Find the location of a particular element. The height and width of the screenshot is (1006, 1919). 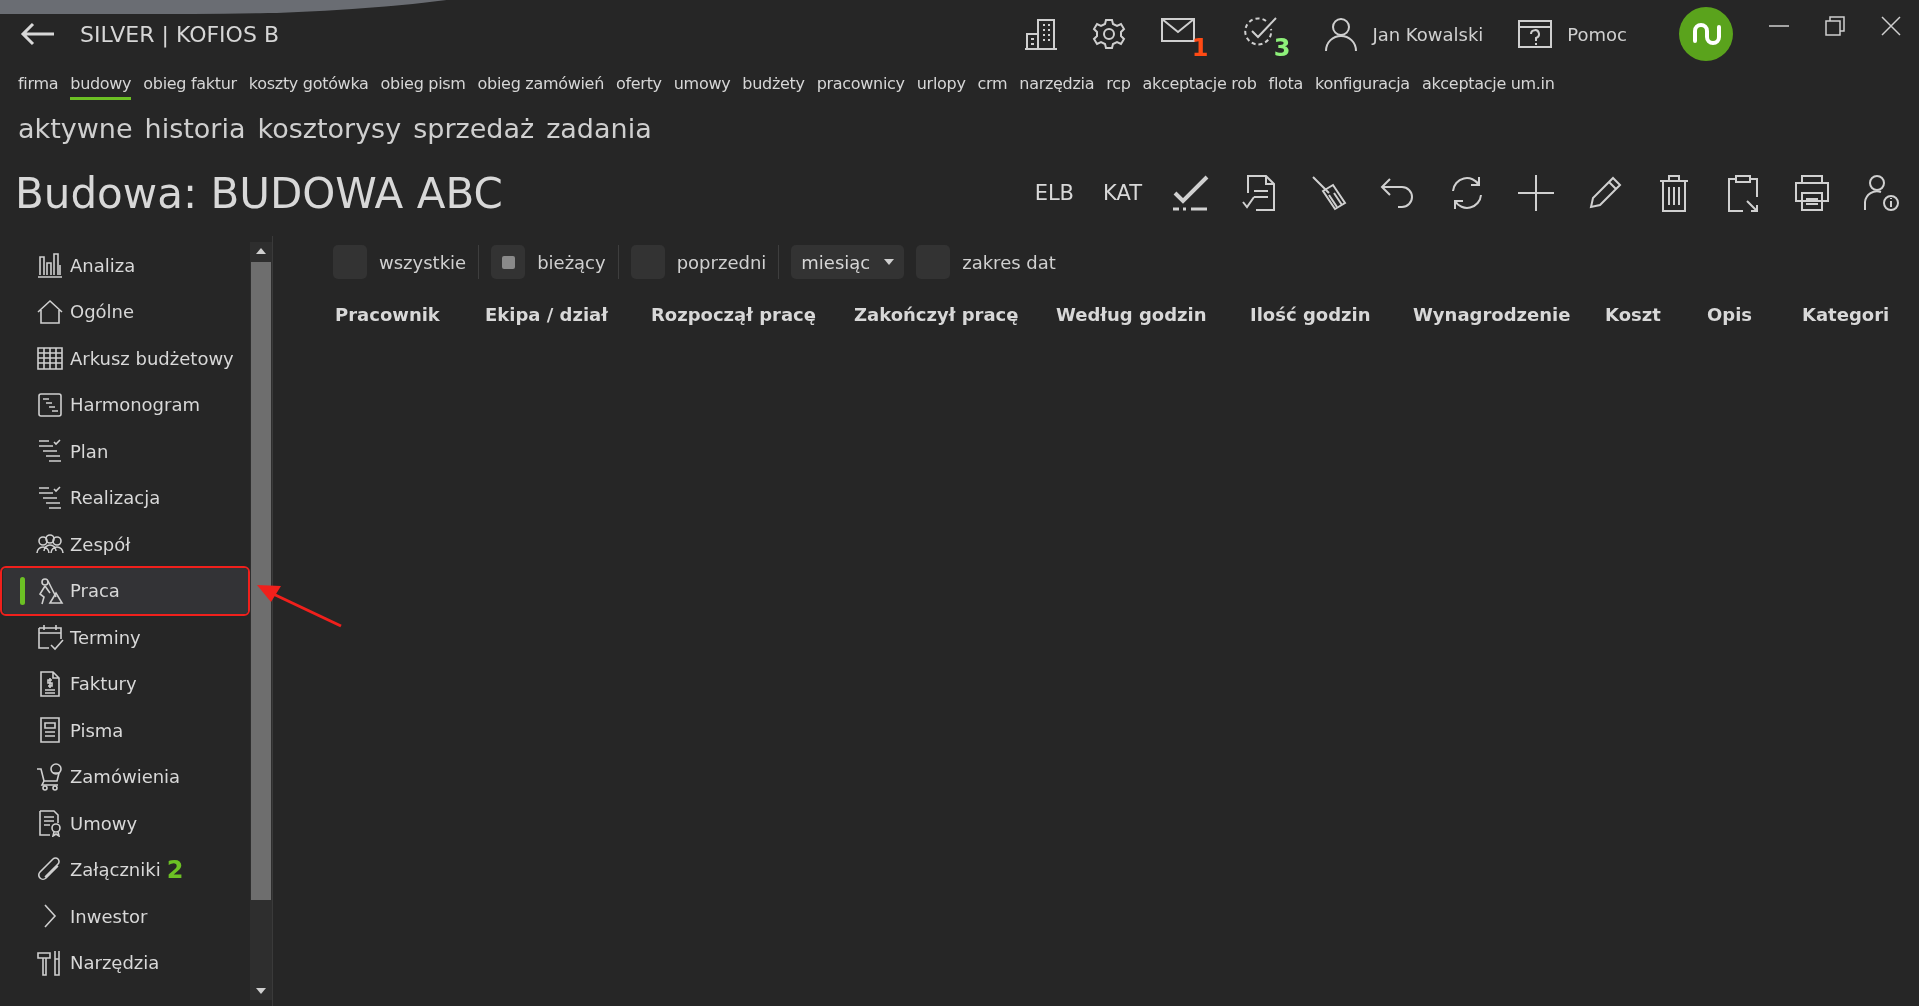

list-icon is located at coordinates (50, 497).